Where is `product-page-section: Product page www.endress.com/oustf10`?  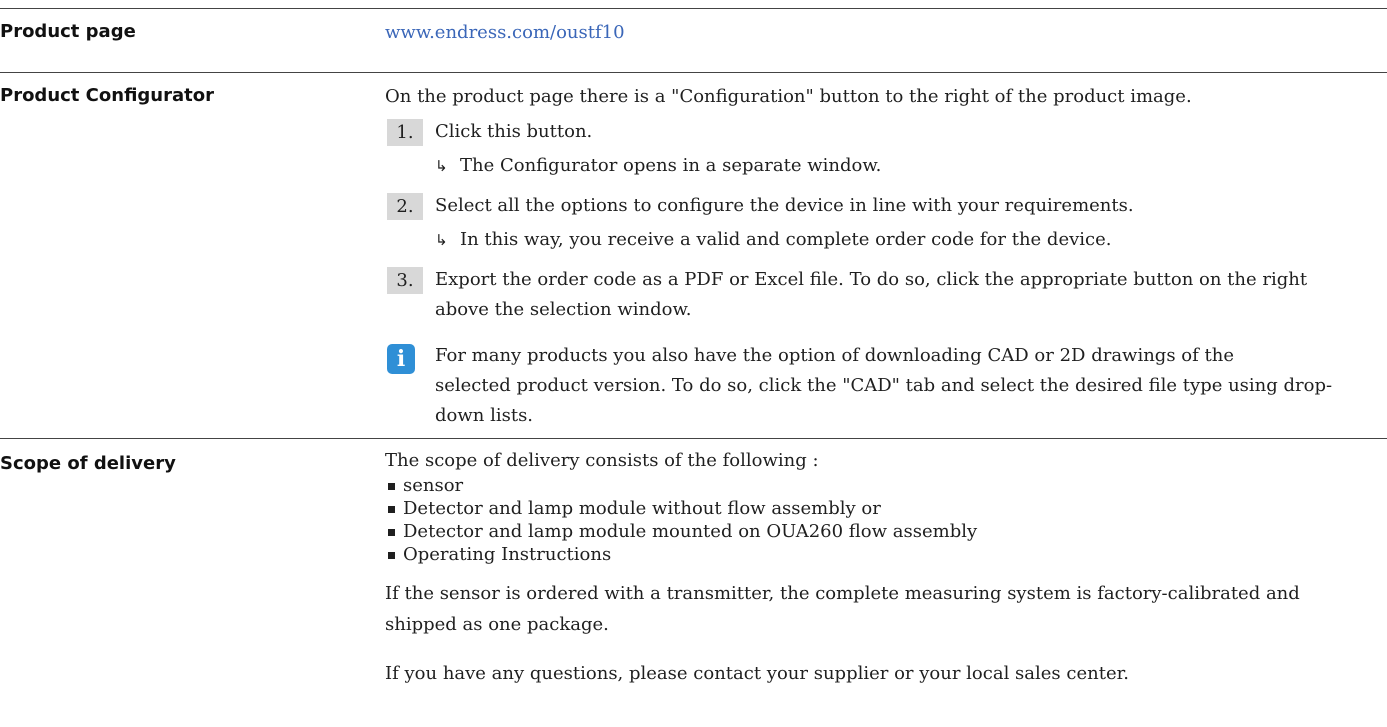 product-page-section: Product page www.endress.com/oustf10 is located at coordinates (693, 40).